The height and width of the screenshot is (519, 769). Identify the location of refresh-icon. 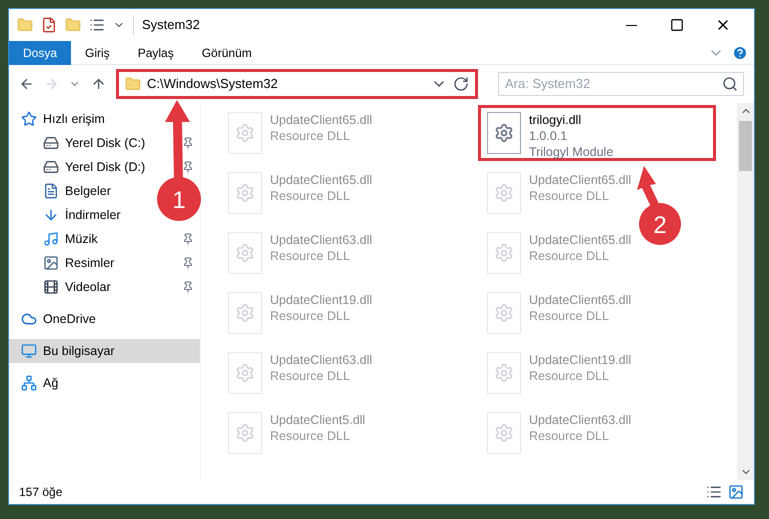
(461, 84).